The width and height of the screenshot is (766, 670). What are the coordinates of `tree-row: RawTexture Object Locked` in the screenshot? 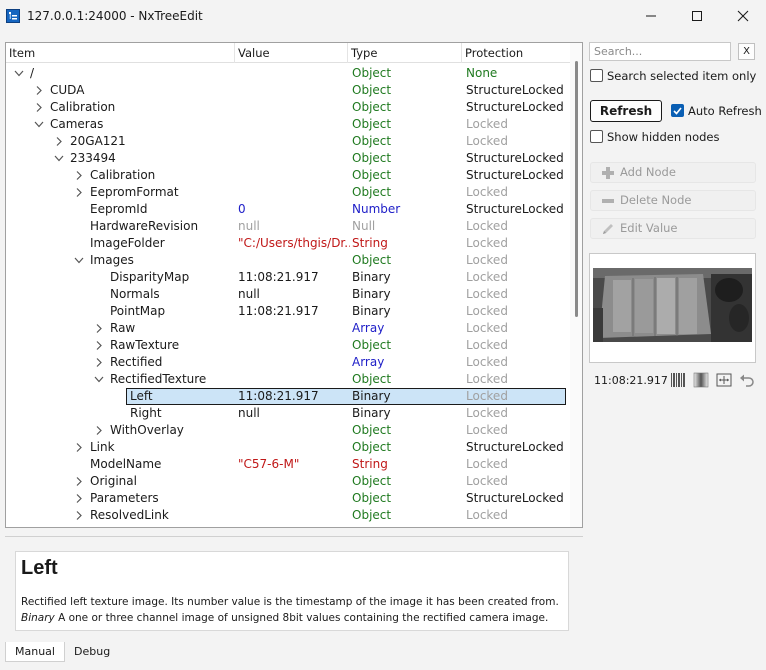 It's located at (289, 345).